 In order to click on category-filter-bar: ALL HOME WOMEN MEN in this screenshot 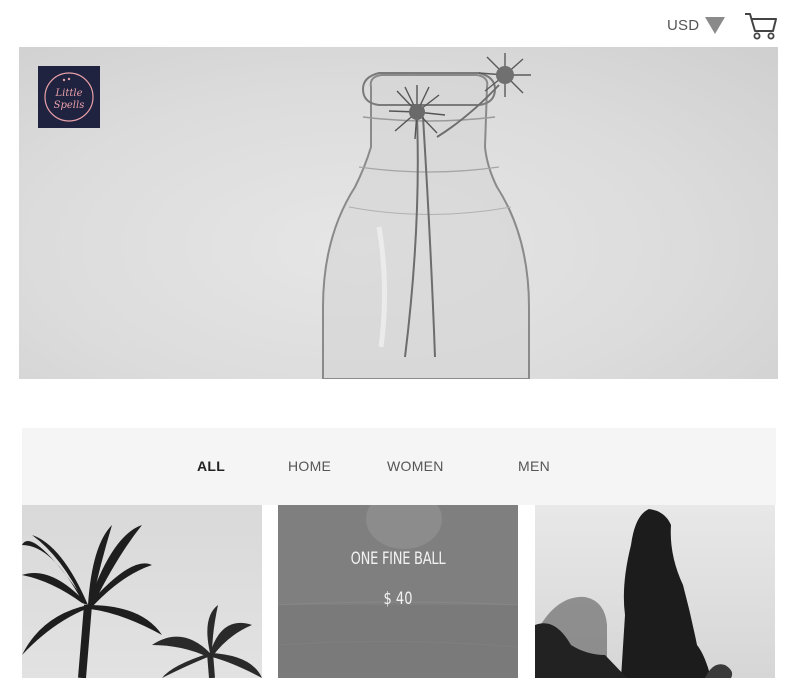, I will do `click(399, 466)`.